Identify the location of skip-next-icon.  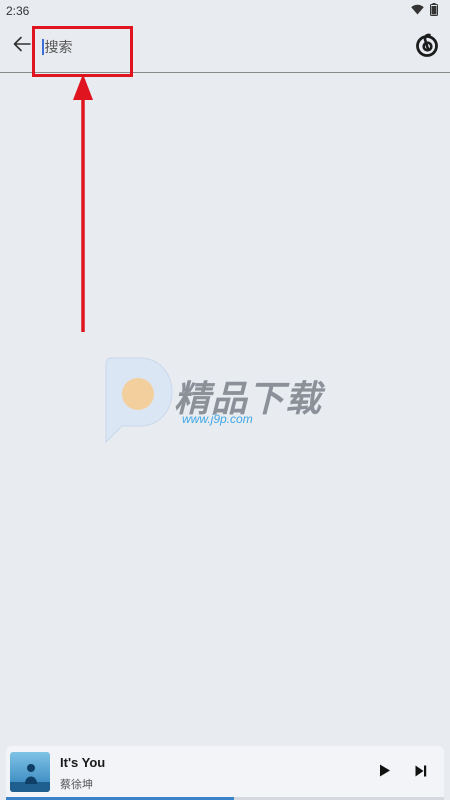
(421, 773).